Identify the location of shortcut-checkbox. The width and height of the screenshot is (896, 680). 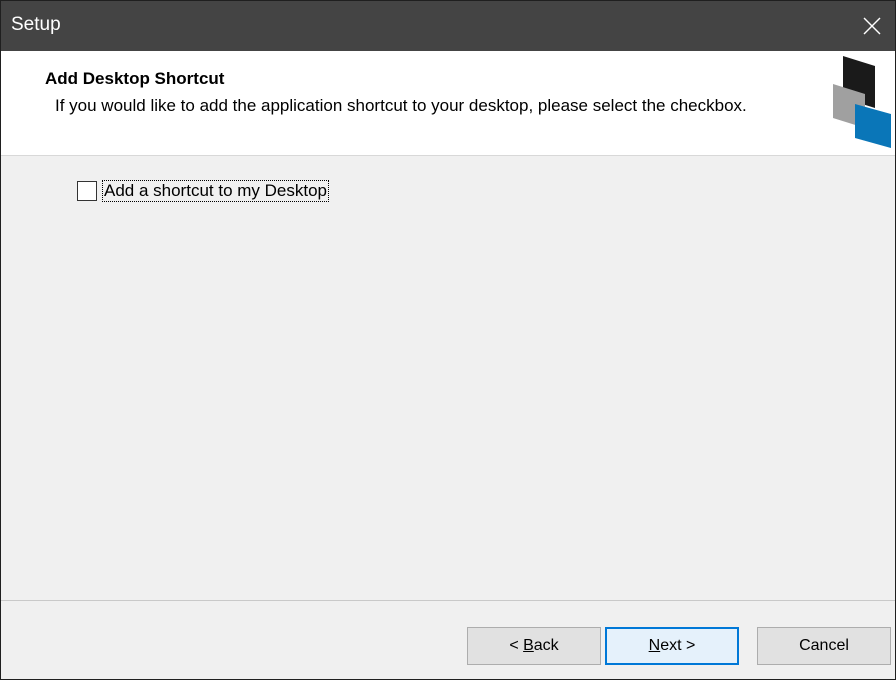
(87, 191).